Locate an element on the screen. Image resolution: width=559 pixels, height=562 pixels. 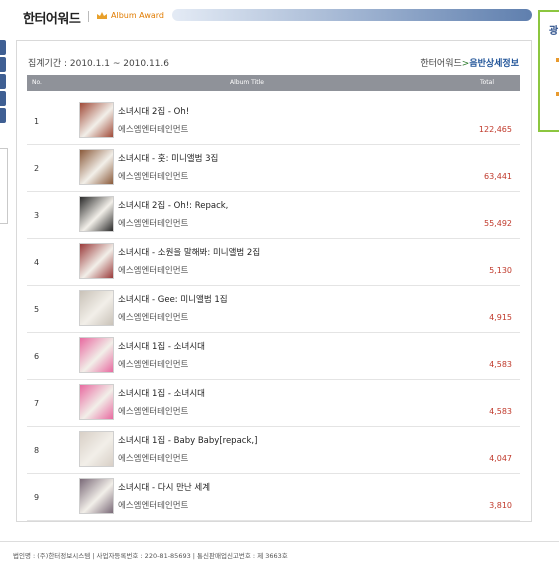
album-title-link: 소녀시대 - 훗: 미니앨범 3집 is located at coordinates (168, 158).